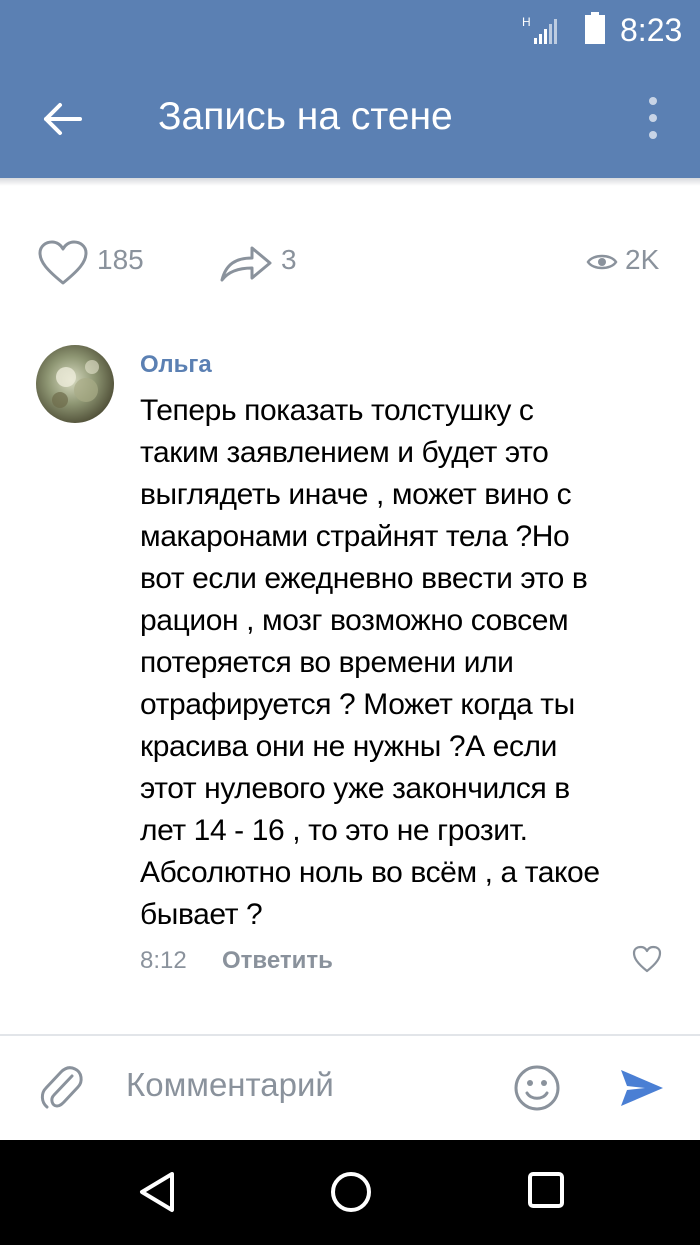  What do you see at coordinates (595, 28) in the screenshot?
I see `battery-icon` at bounding box center [595, 28].